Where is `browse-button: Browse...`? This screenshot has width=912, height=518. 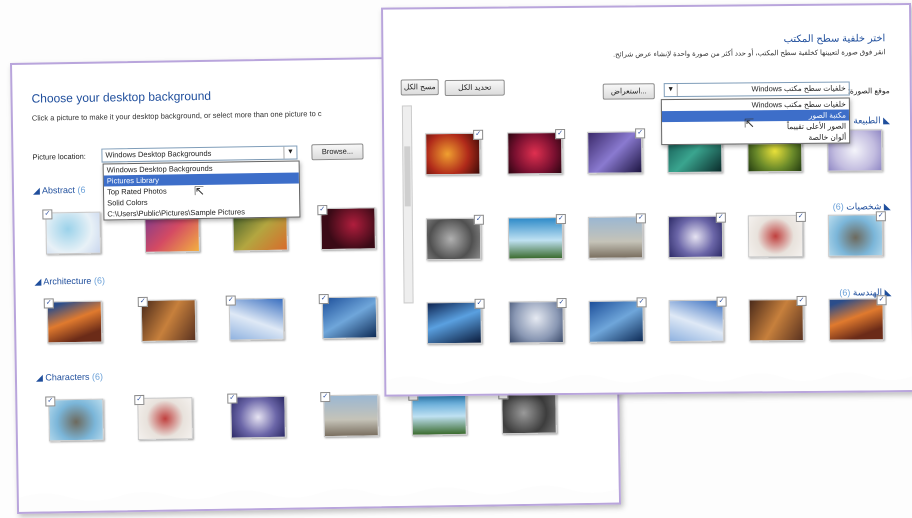
browse-button: Browse... is located at coordinates (337, 152).